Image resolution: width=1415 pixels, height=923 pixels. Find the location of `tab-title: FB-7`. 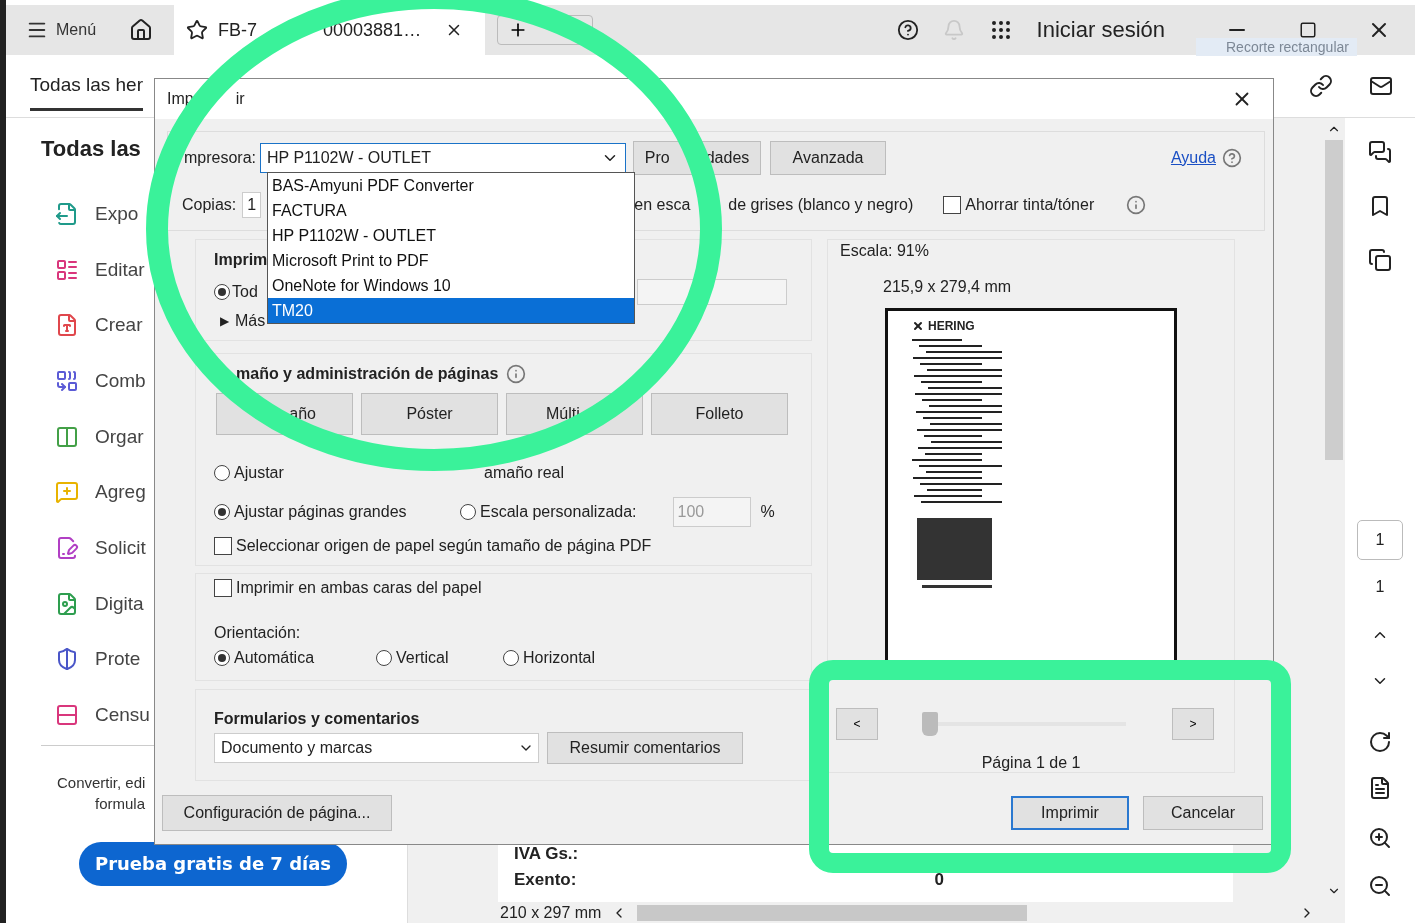

tab-title: FB-7 is located at coordinates (238, 30).